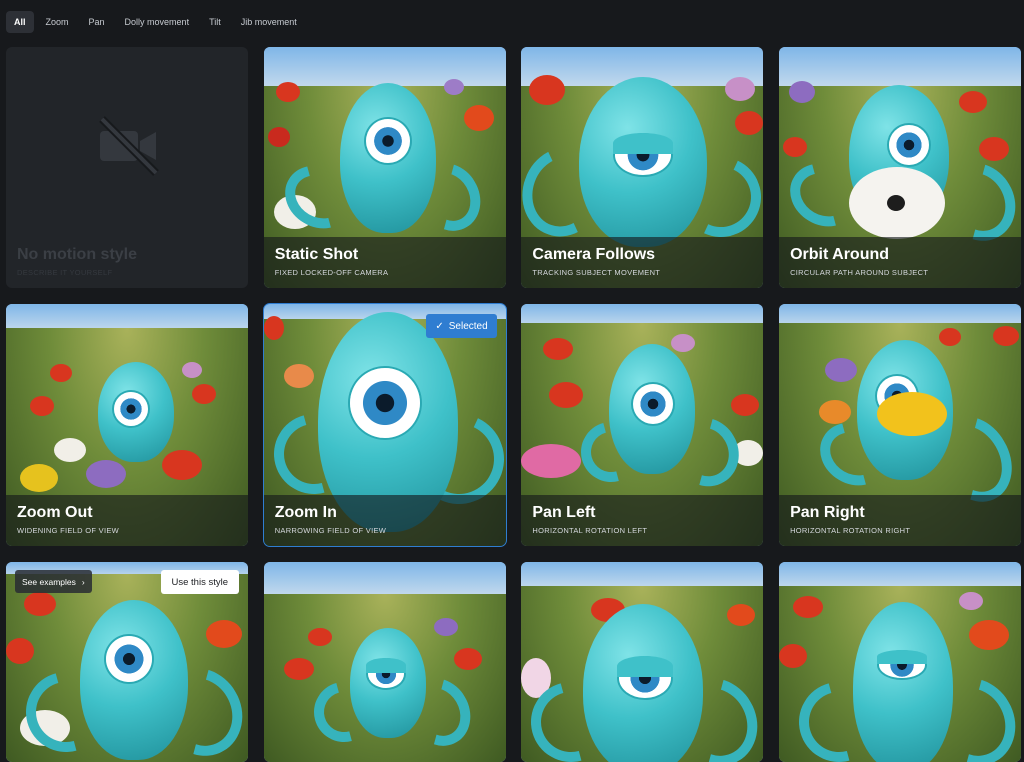  Describe the element at coordinates (127, 520) in the screenshot. I see `card-caption: Zoom Out WIDENING FIELD OF VIEW` at that location.